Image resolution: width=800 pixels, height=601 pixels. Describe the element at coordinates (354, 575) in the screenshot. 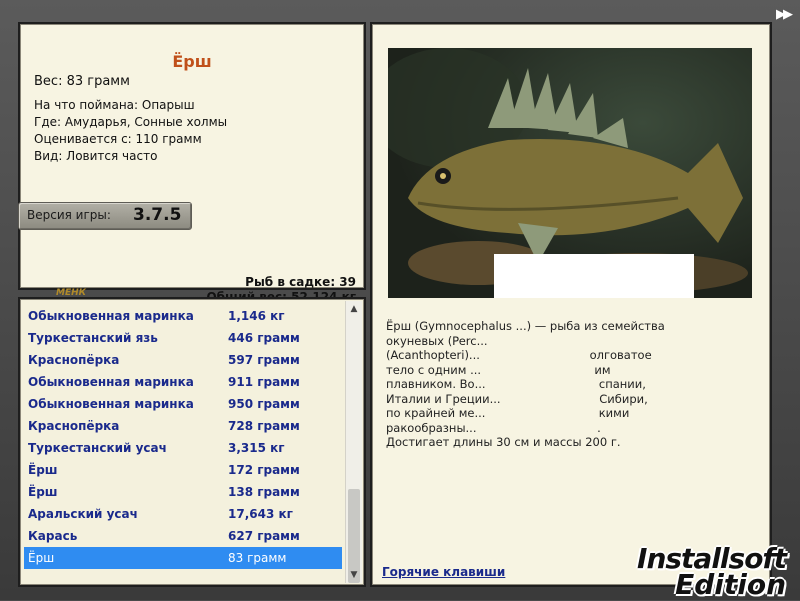

I see `scroll-down-icon: ▼` at that location.